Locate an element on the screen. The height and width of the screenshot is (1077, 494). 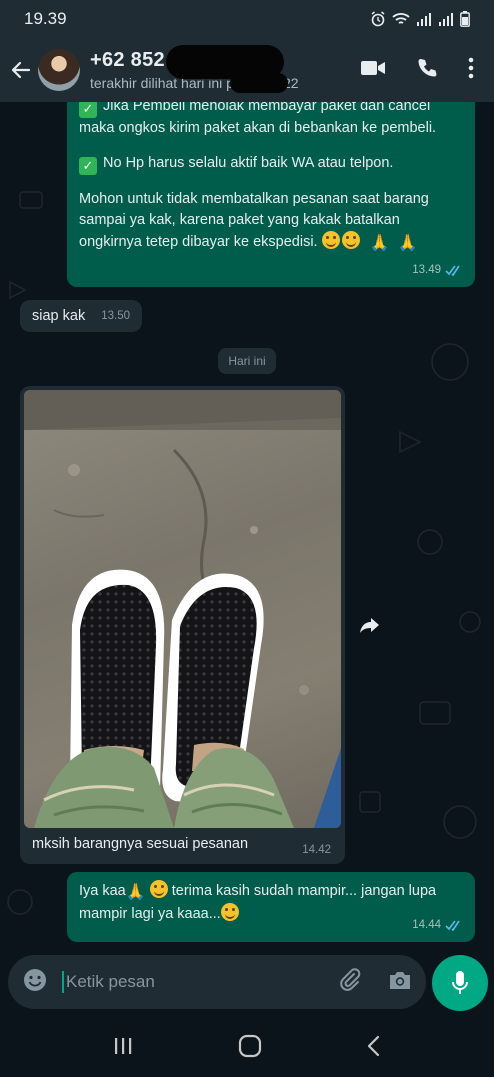
input-bar is located at coordinates (247, 984).